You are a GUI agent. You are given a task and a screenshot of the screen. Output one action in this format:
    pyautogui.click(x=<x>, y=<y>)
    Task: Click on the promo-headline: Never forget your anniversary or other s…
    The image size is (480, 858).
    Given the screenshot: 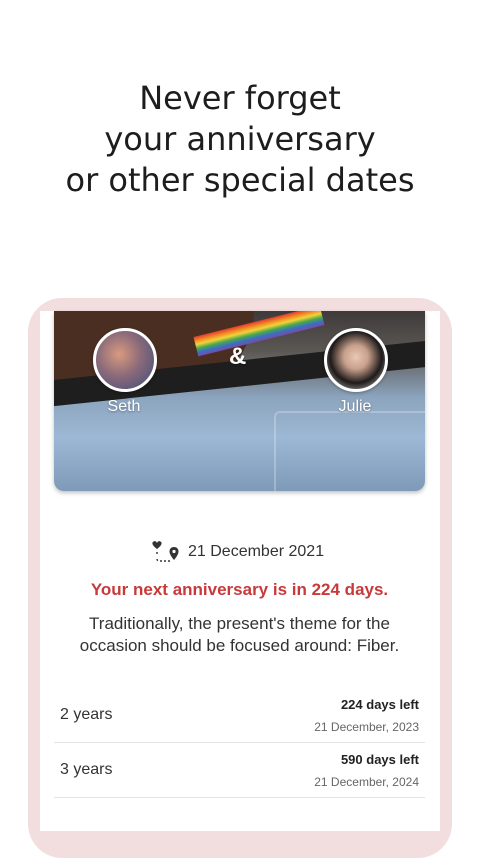 What is the action you would take?
    pyautogui.click(x=240, y=139)
    